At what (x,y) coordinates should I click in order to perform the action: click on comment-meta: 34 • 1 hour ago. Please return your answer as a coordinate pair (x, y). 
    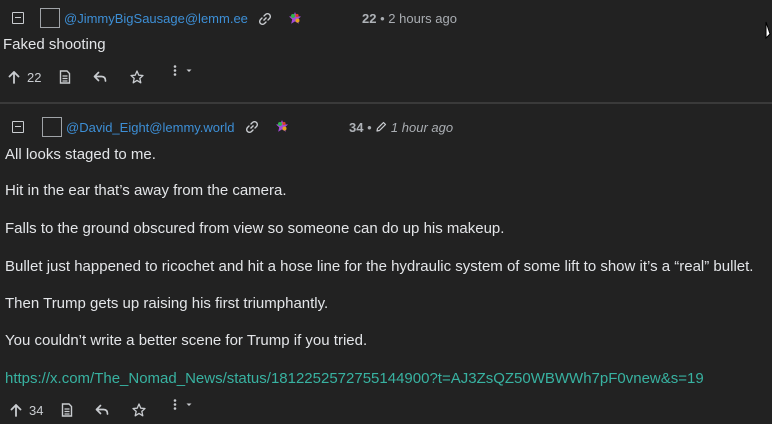
    Looking at the image, I should click on (401, 127).